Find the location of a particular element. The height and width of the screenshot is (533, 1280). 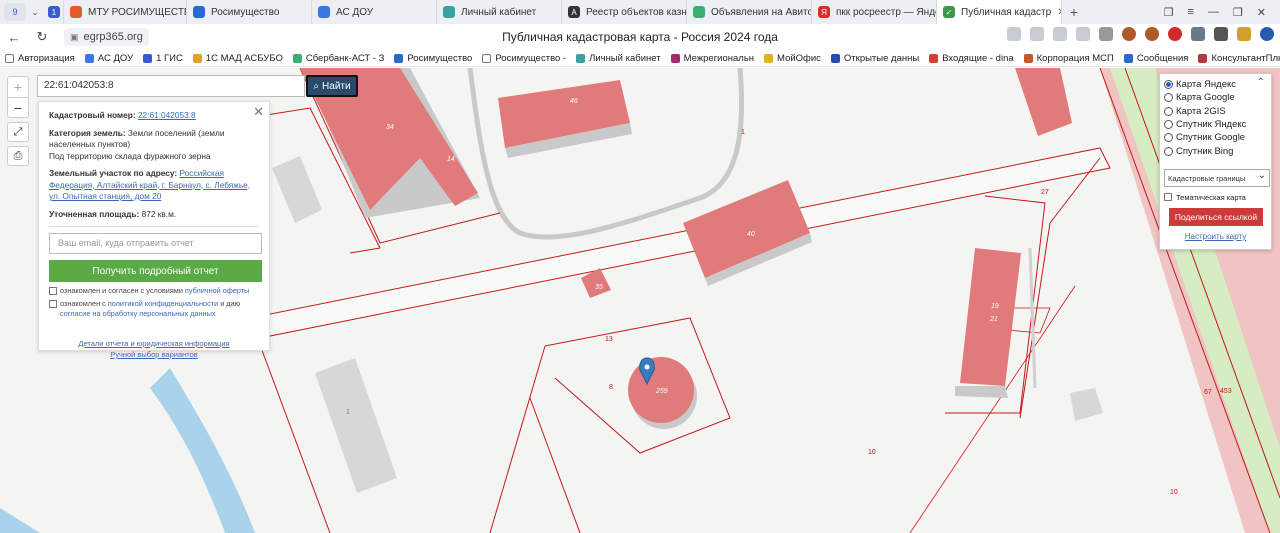

bookmark-item: Открытые данны is located at coordinates (875, 58).